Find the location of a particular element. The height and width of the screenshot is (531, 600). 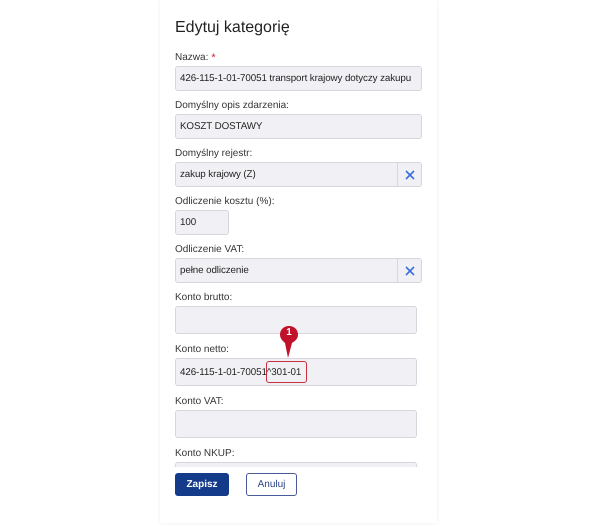

input-value: 426-115-1-01-70051 transport krajowy dotyczy zakupu is located at coordinates (296, 78).